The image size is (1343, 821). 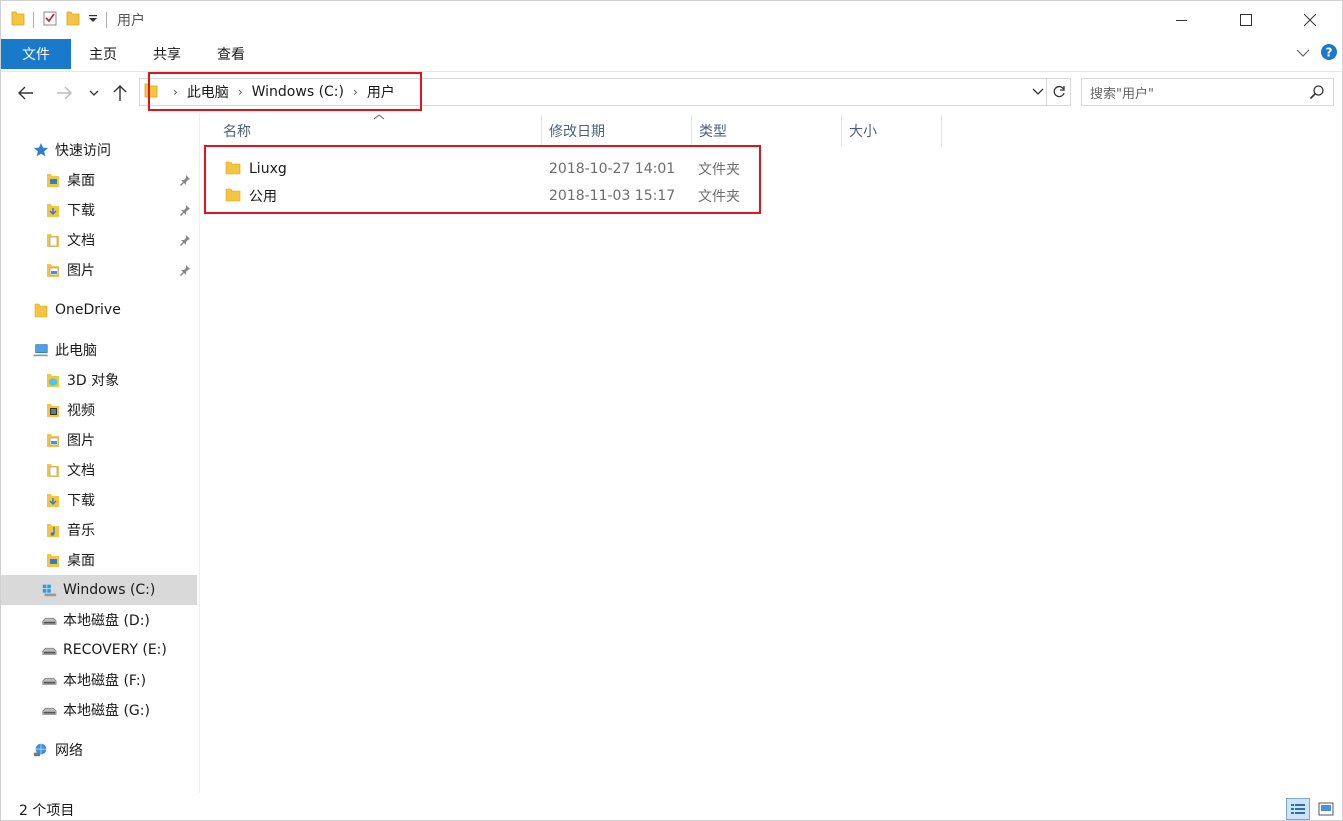 What do you see at coordinates (99, 530) in the screenshot?
I see `sidebar-item-music: 音乐` at bounding box center [99, 530].